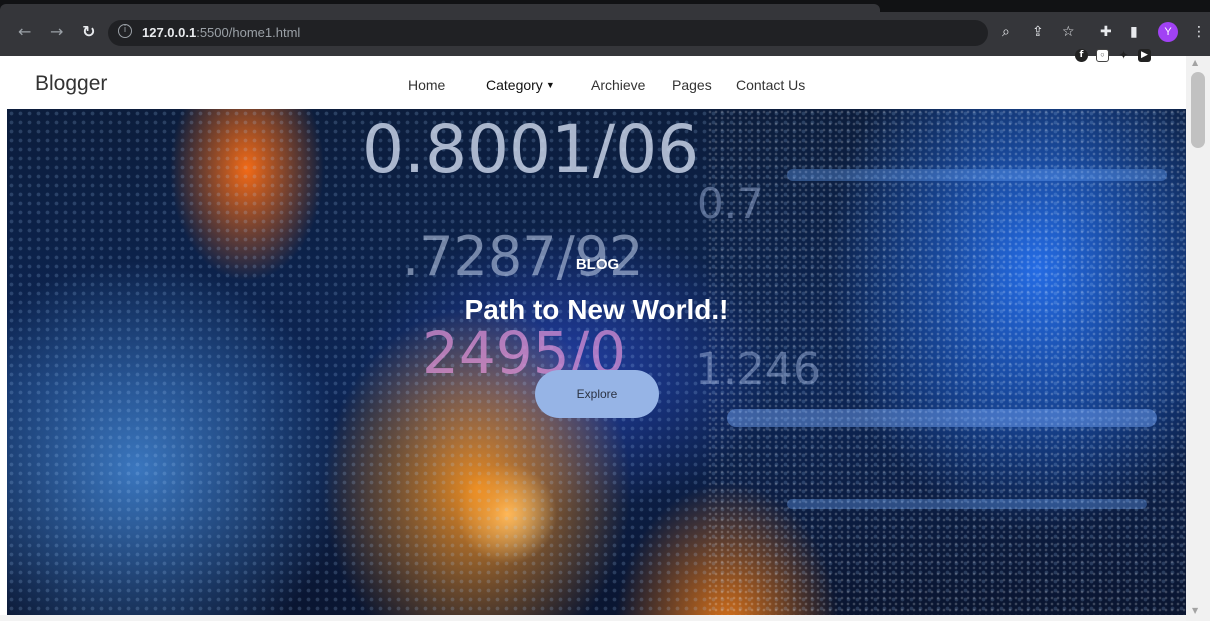 The height and width of the screenshot is (621, 1210). Describe the element at coordinates (1144, 55) in the screenshot. I see `youtube-icon: ▶` at that location.